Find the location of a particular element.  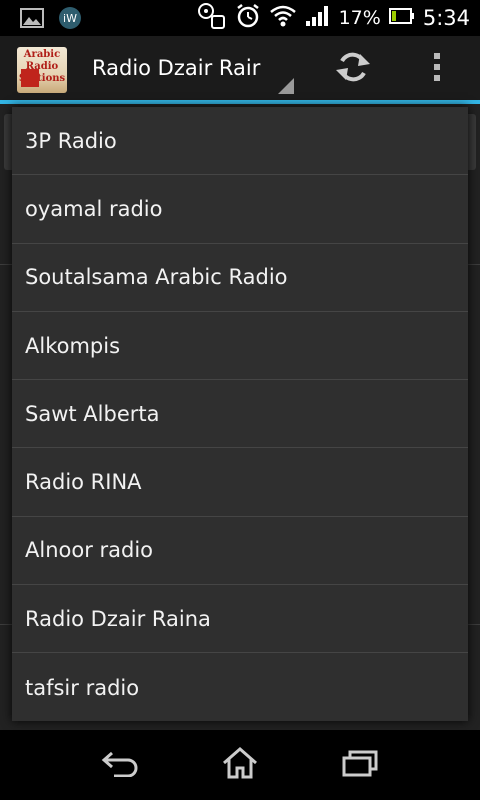

gallery-notification-icon is located at coordinates (32, 20).